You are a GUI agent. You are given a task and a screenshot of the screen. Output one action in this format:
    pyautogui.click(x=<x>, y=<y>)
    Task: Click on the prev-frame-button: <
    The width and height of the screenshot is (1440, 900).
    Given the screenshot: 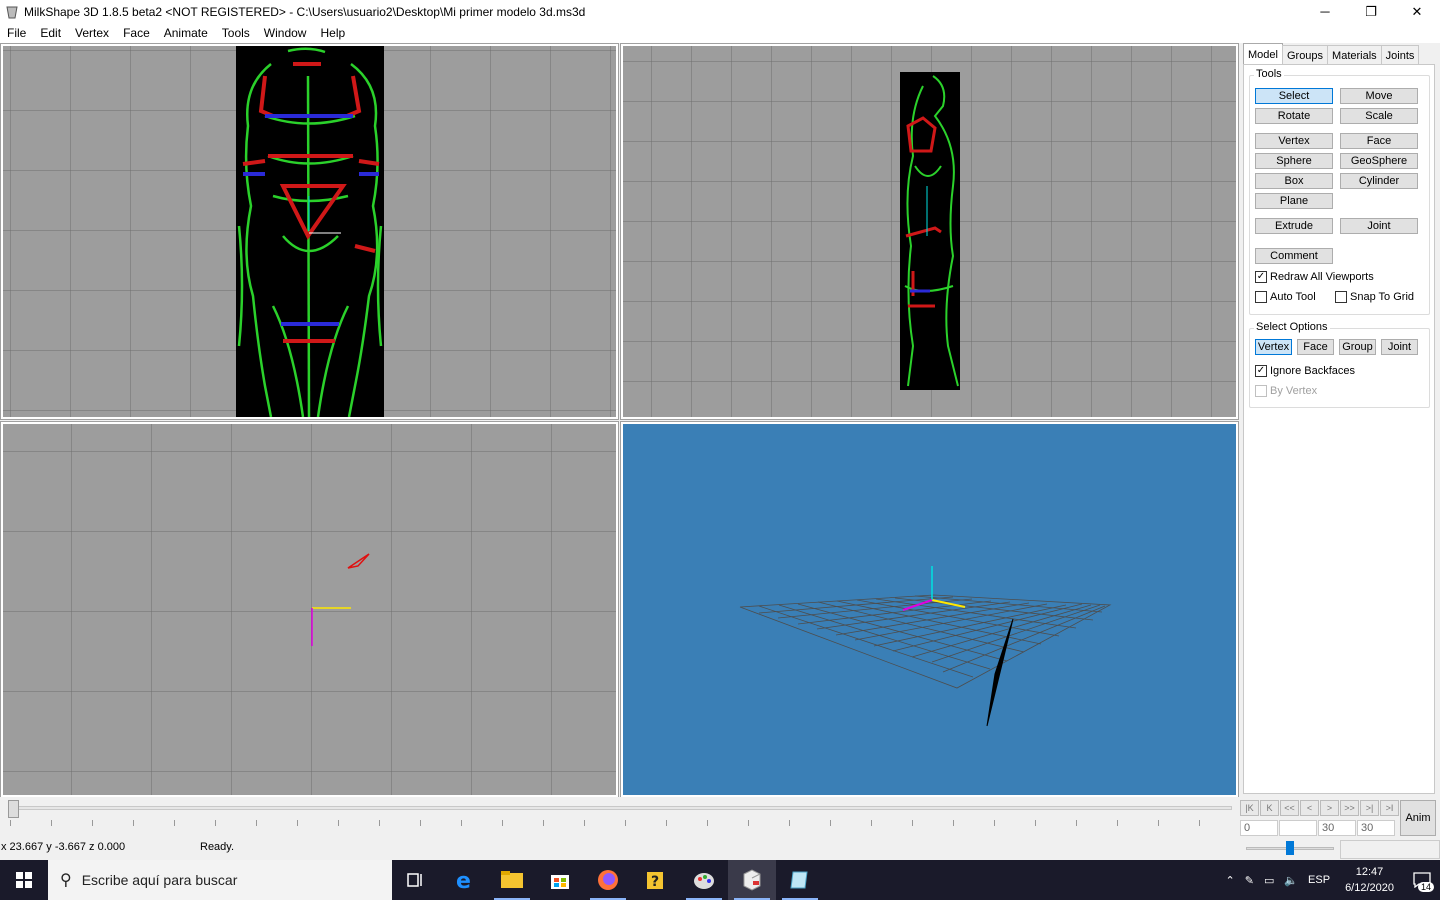 What is the action you would take?
    pyautogui.click(x=1309, y=808)
    